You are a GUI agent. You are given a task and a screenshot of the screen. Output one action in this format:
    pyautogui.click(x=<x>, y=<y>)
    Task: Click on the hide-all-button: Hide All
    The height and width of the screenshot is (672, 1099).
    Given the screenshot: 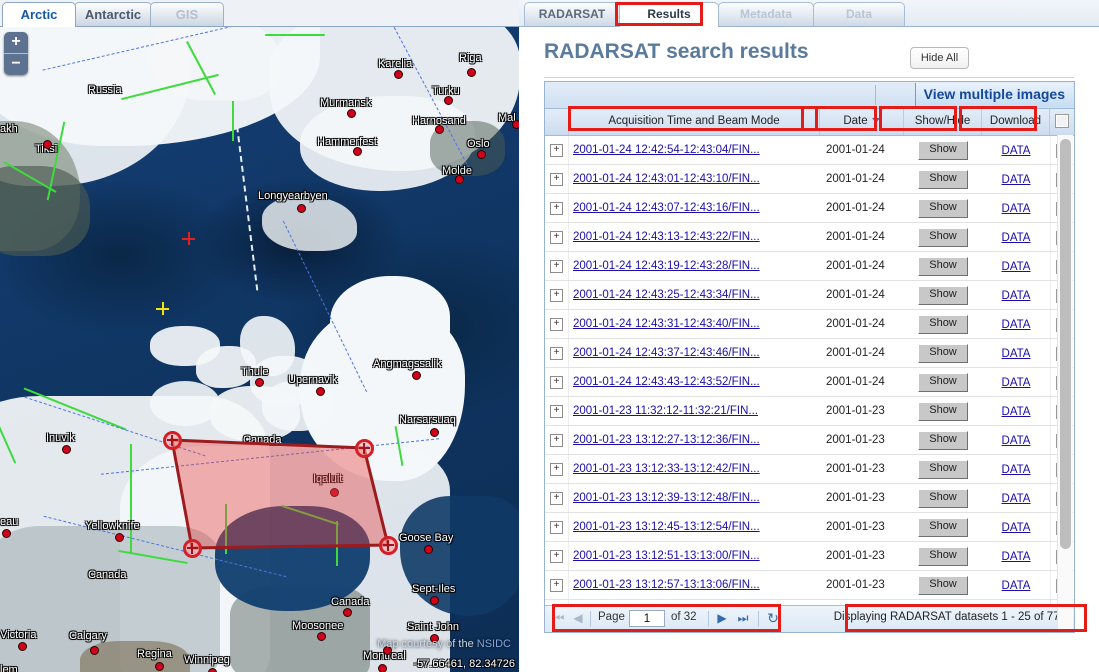 What is the action you would take?
    pyautogui.click(x=939, y=58)
    